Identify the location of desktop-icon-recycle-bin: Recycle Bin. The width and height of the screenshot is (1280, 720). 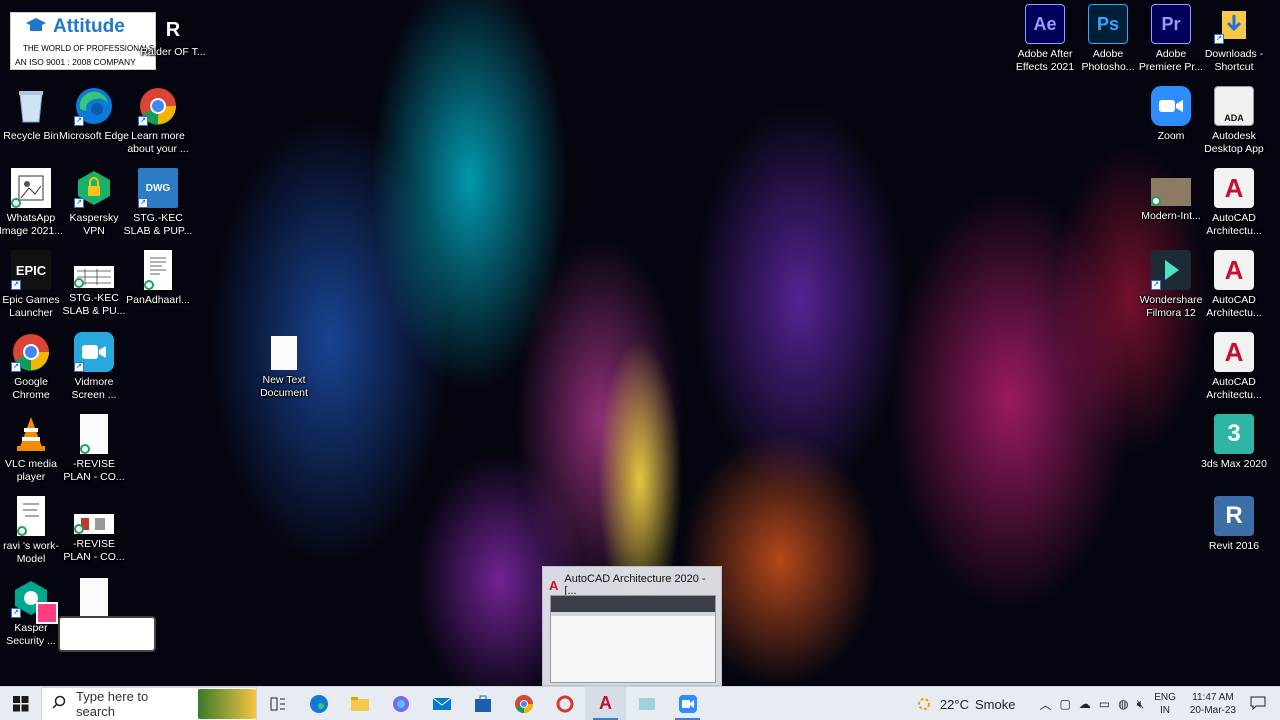
(32, 126).